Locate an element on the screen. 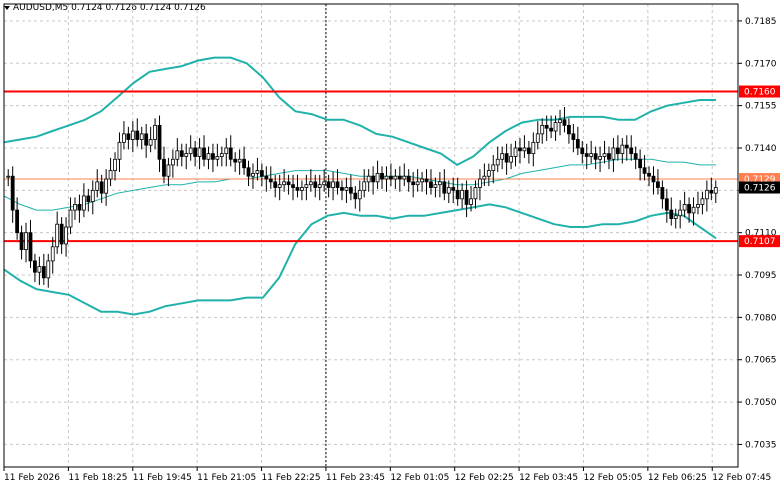 This screenshot has width=781, height=489. x-tick-label: 11 Feb 23:45 is located at coordinates (355, 478).